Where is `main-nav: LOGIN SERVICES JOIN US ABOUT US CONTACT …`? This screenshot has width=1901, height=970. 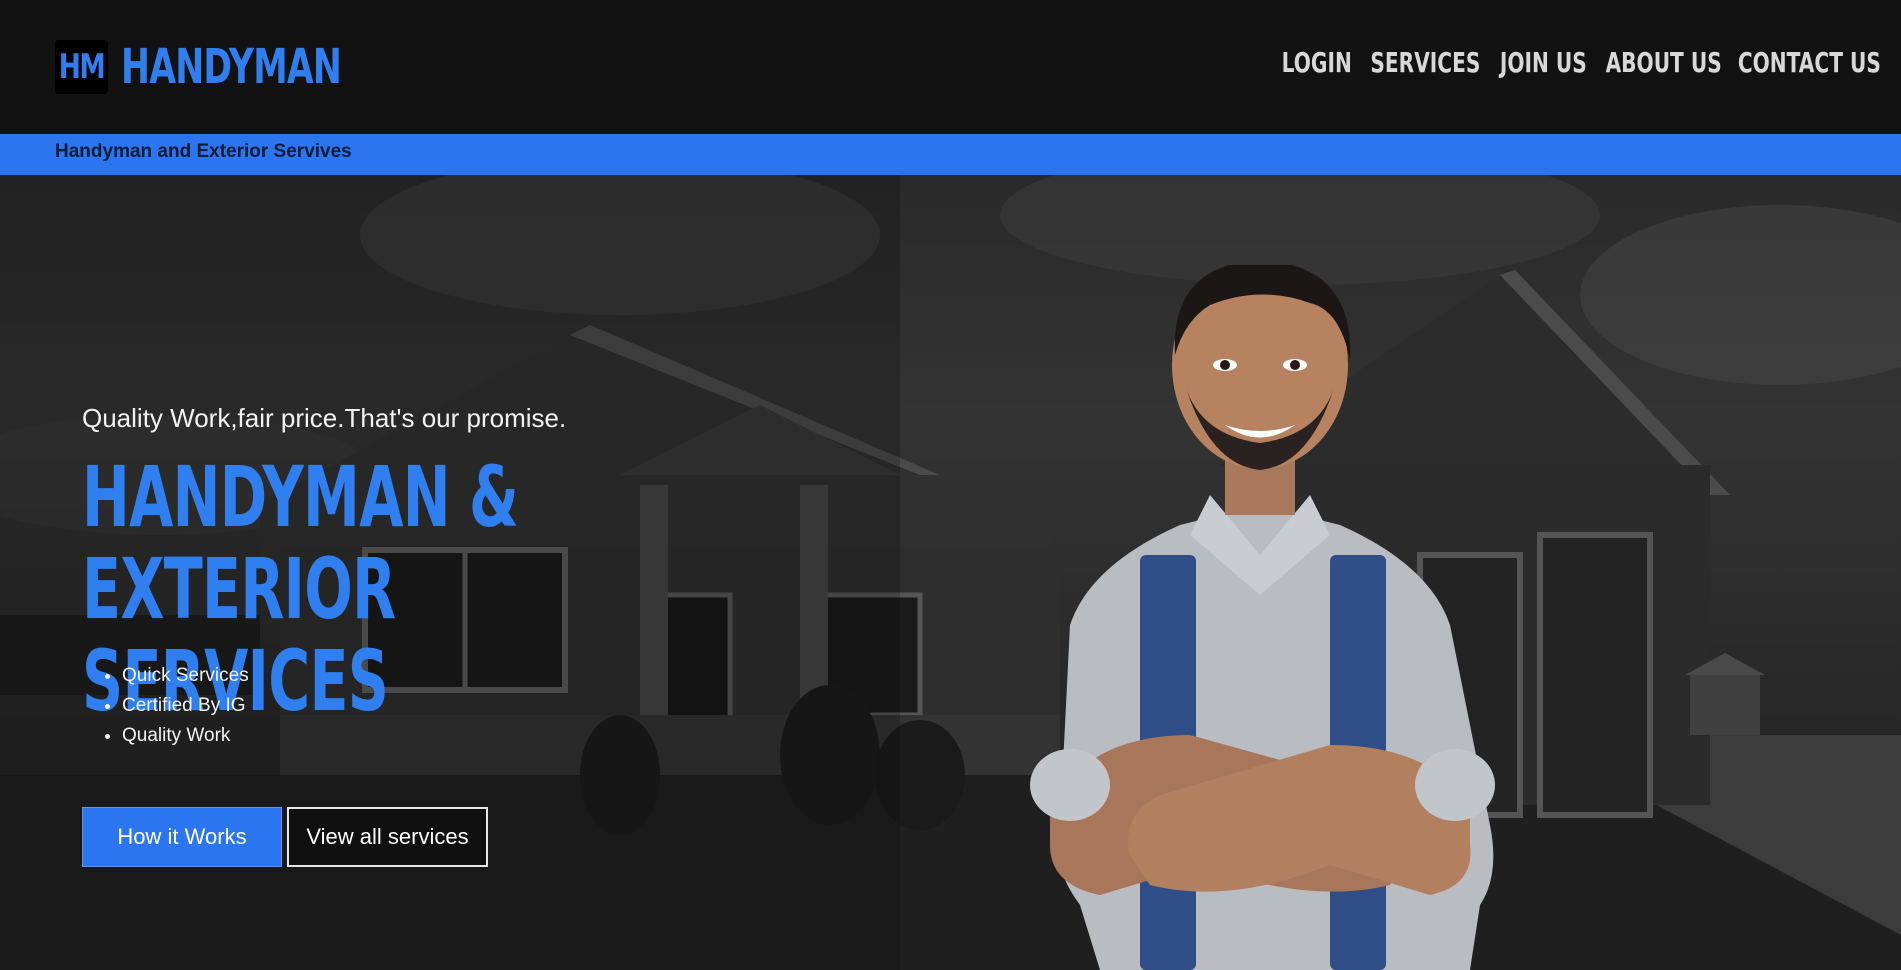
main-nav: LOGIN SERVICES JOIN US ABOUT US CONTACT … is located at coordinates (1584, 62).